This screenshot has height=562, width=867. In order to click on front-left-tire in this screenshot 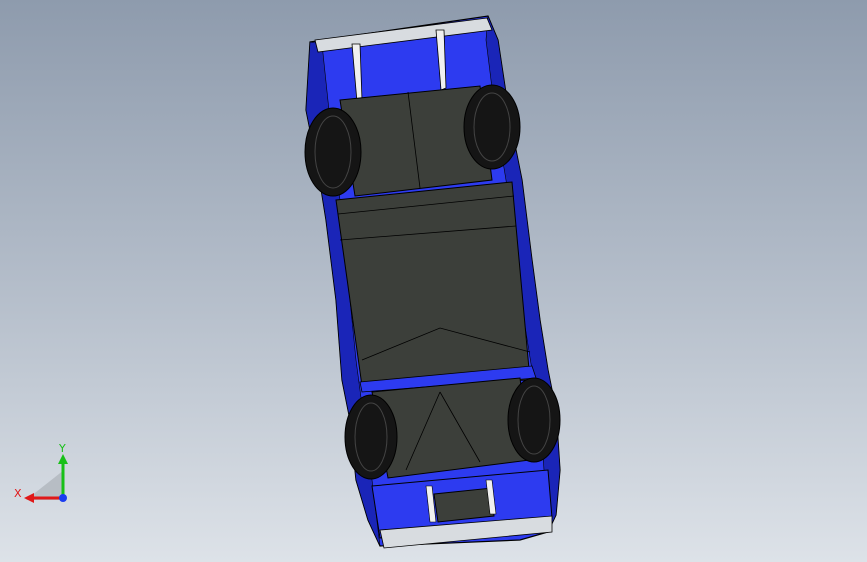, I will do `click(371, 437)`.